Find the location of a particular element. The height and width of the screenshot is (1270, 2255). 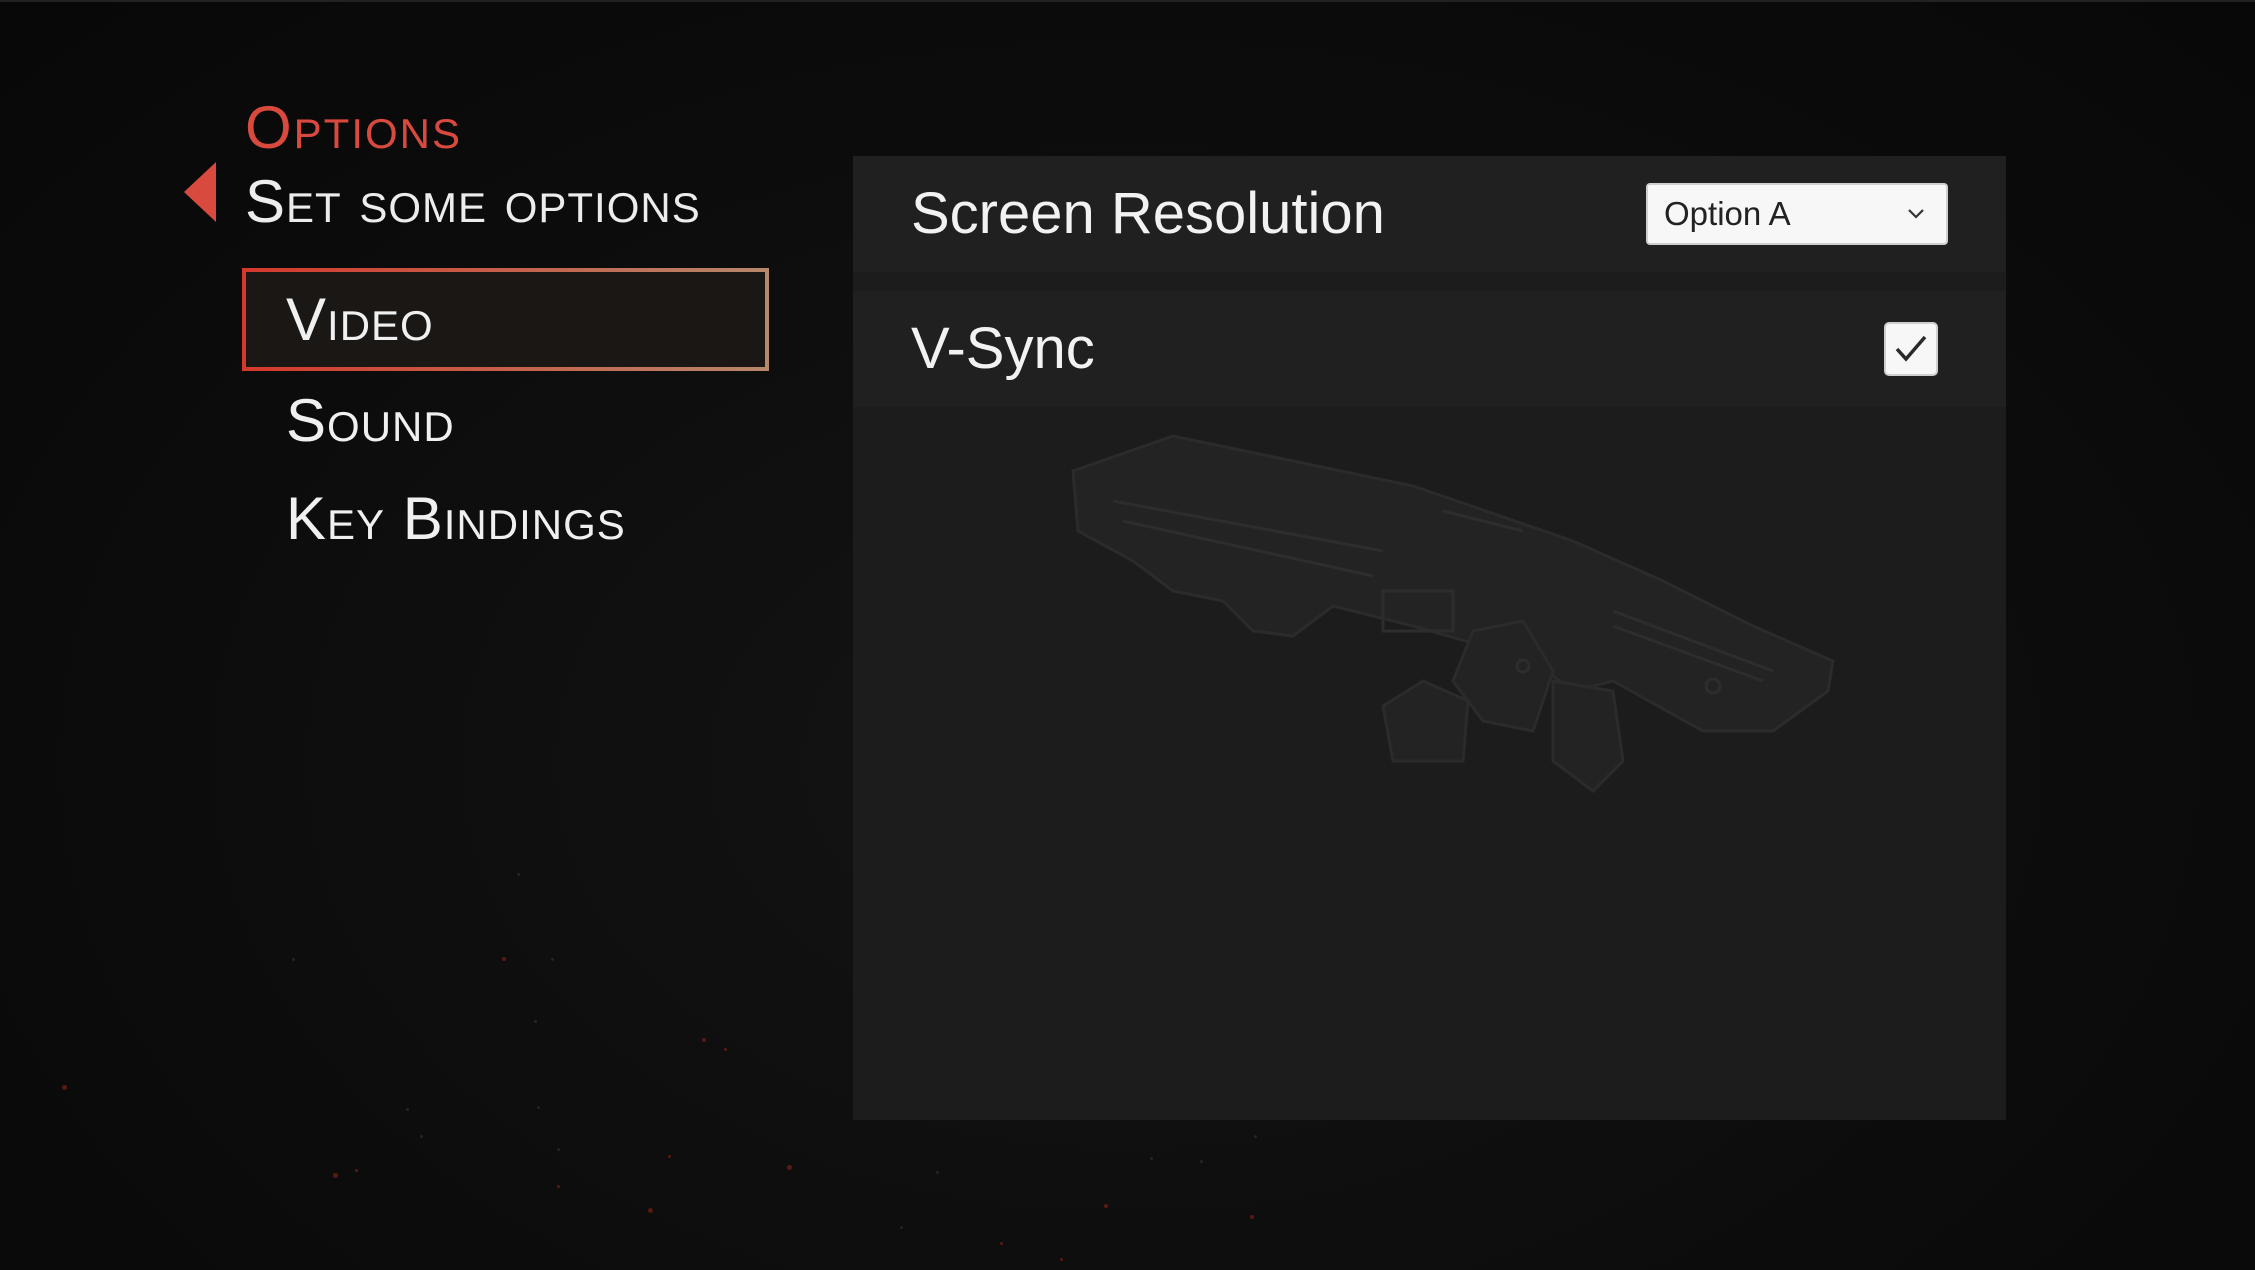

screen-resolution-label: Screen Resolution is located at coordinates (1148, 213).